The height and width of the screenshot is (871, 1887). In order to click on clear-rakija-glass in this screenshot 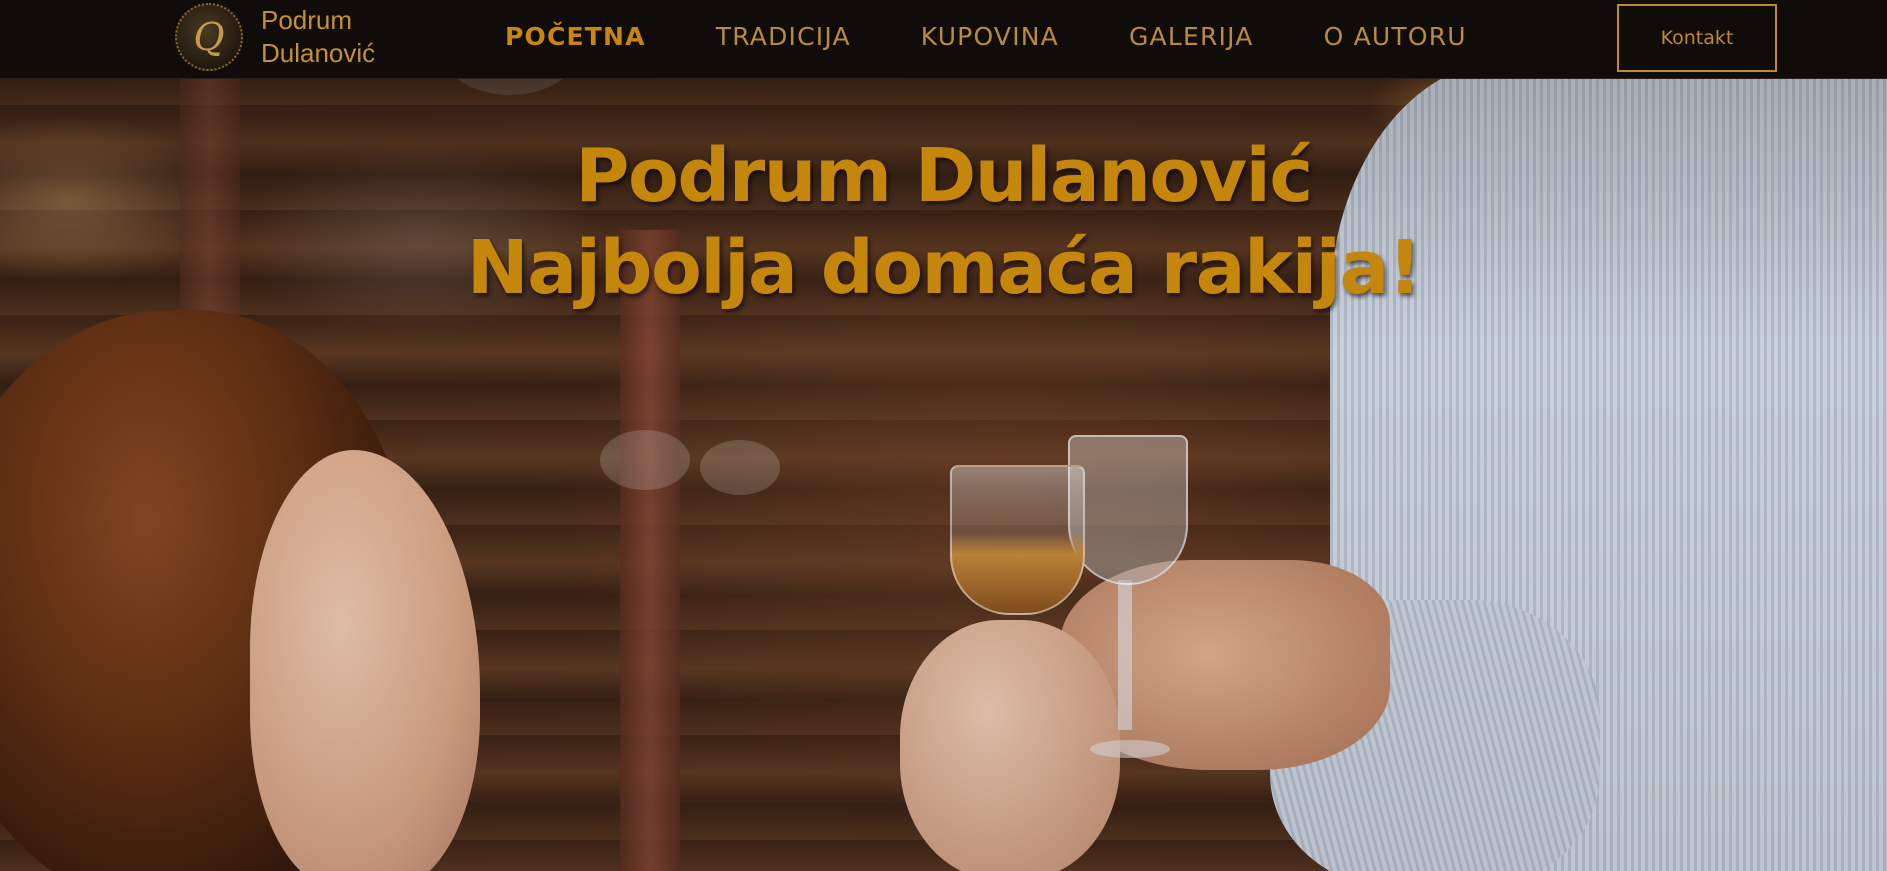, I will do `click(1128, 510)`.